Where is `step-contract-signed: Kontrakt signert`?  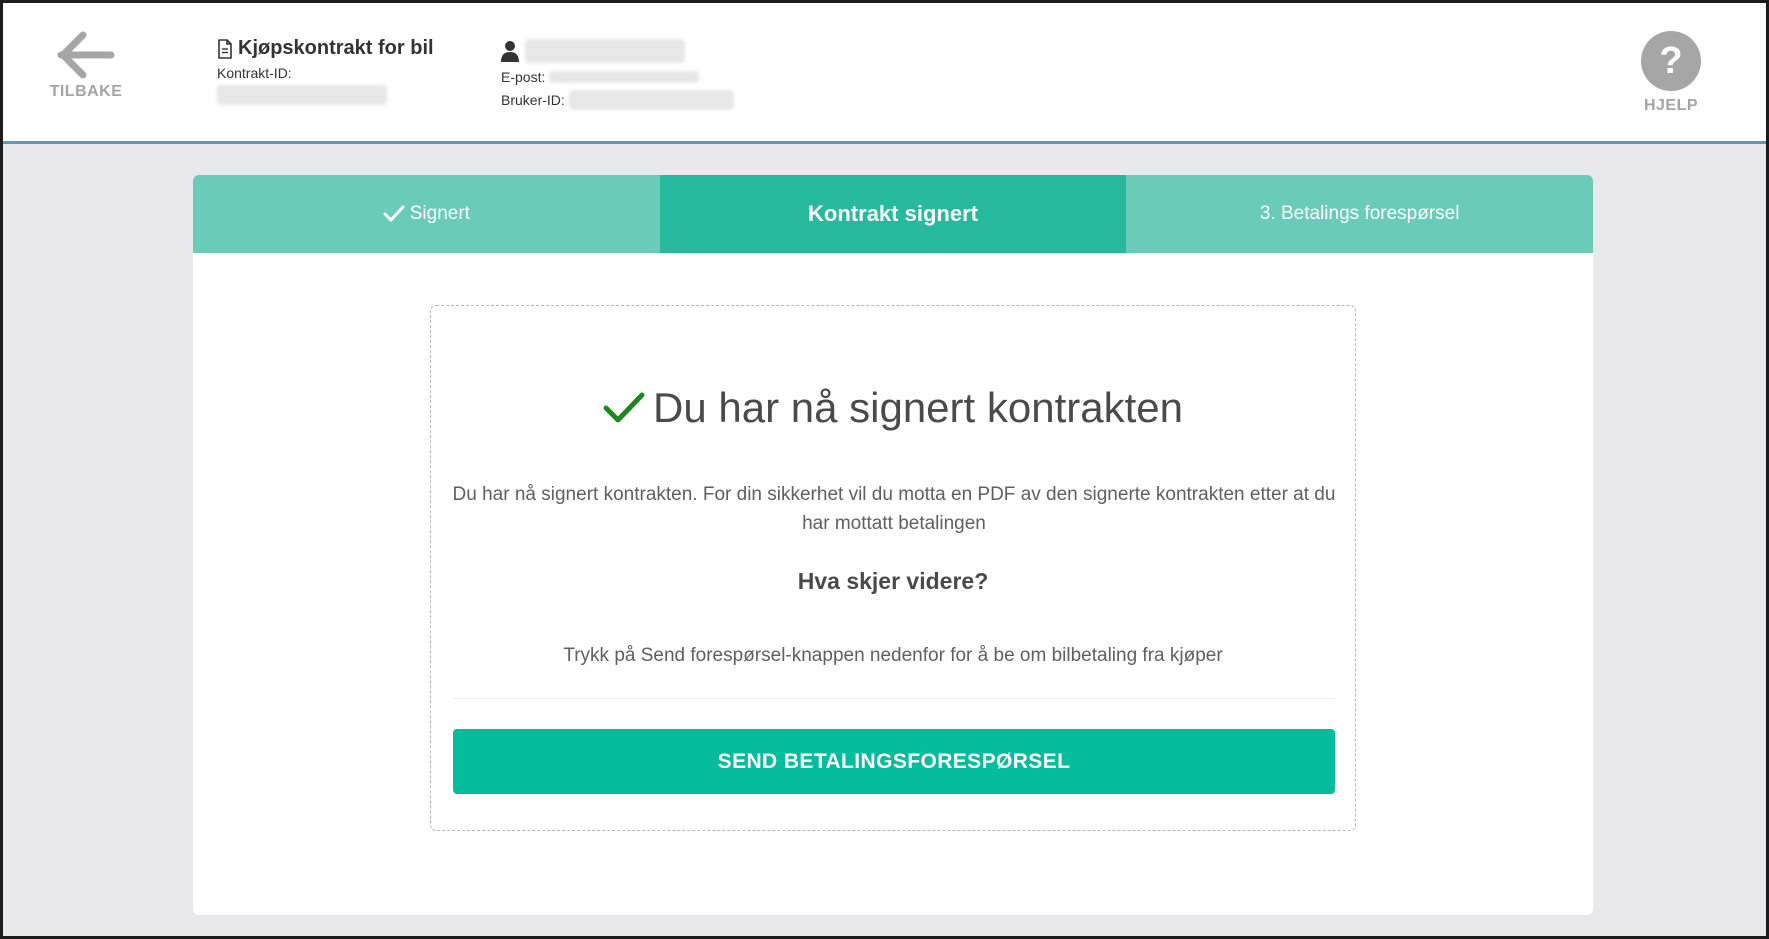
step-contract-signed: Kontrakt signert is located at coordinates (893, 214).